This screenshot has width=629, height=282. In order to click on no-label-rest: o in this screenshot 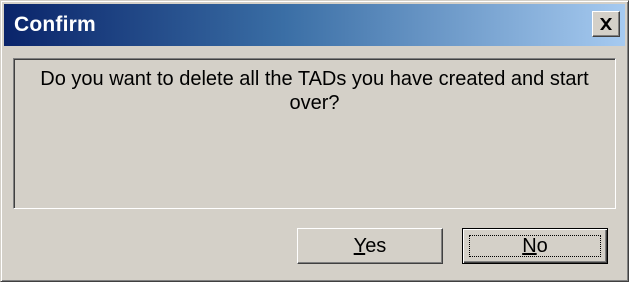, I will do `click(542, 245)`.